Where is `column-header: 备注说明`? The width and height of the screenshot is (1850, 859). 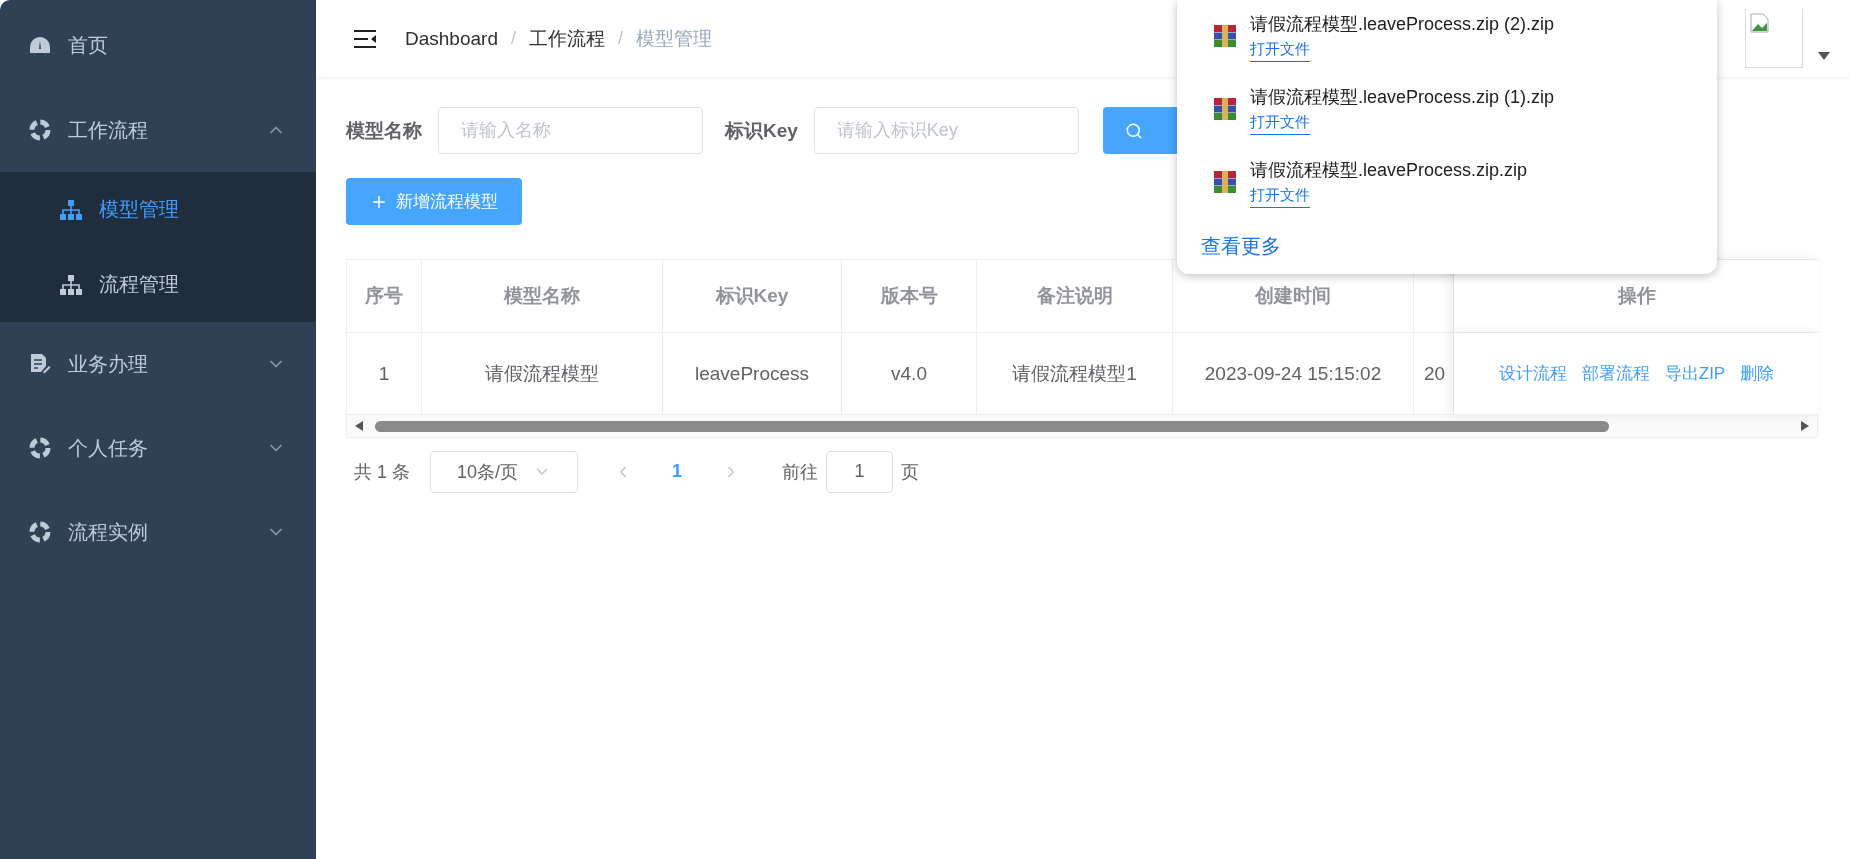 column-header: 备注说明 is located at coordinates (1075, 296).